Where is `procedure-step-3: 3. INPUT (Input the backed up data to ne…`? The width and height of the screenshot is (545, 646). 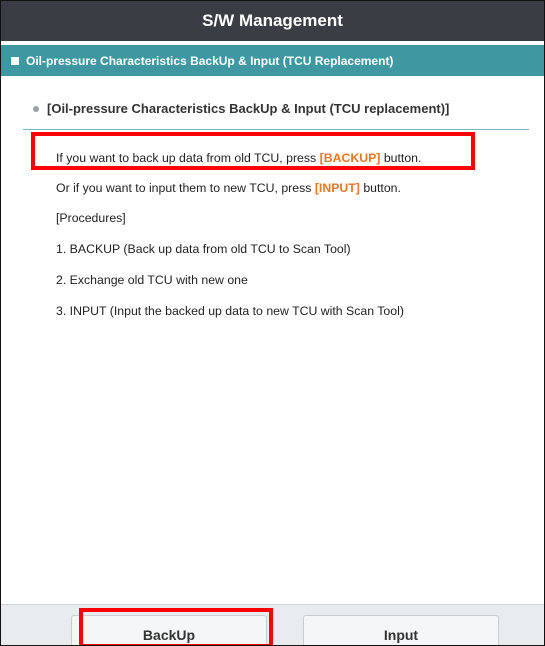 procedure-step-3: 3. INPUT (Input the backed up data to ne… is located at coordinates (230, 311).